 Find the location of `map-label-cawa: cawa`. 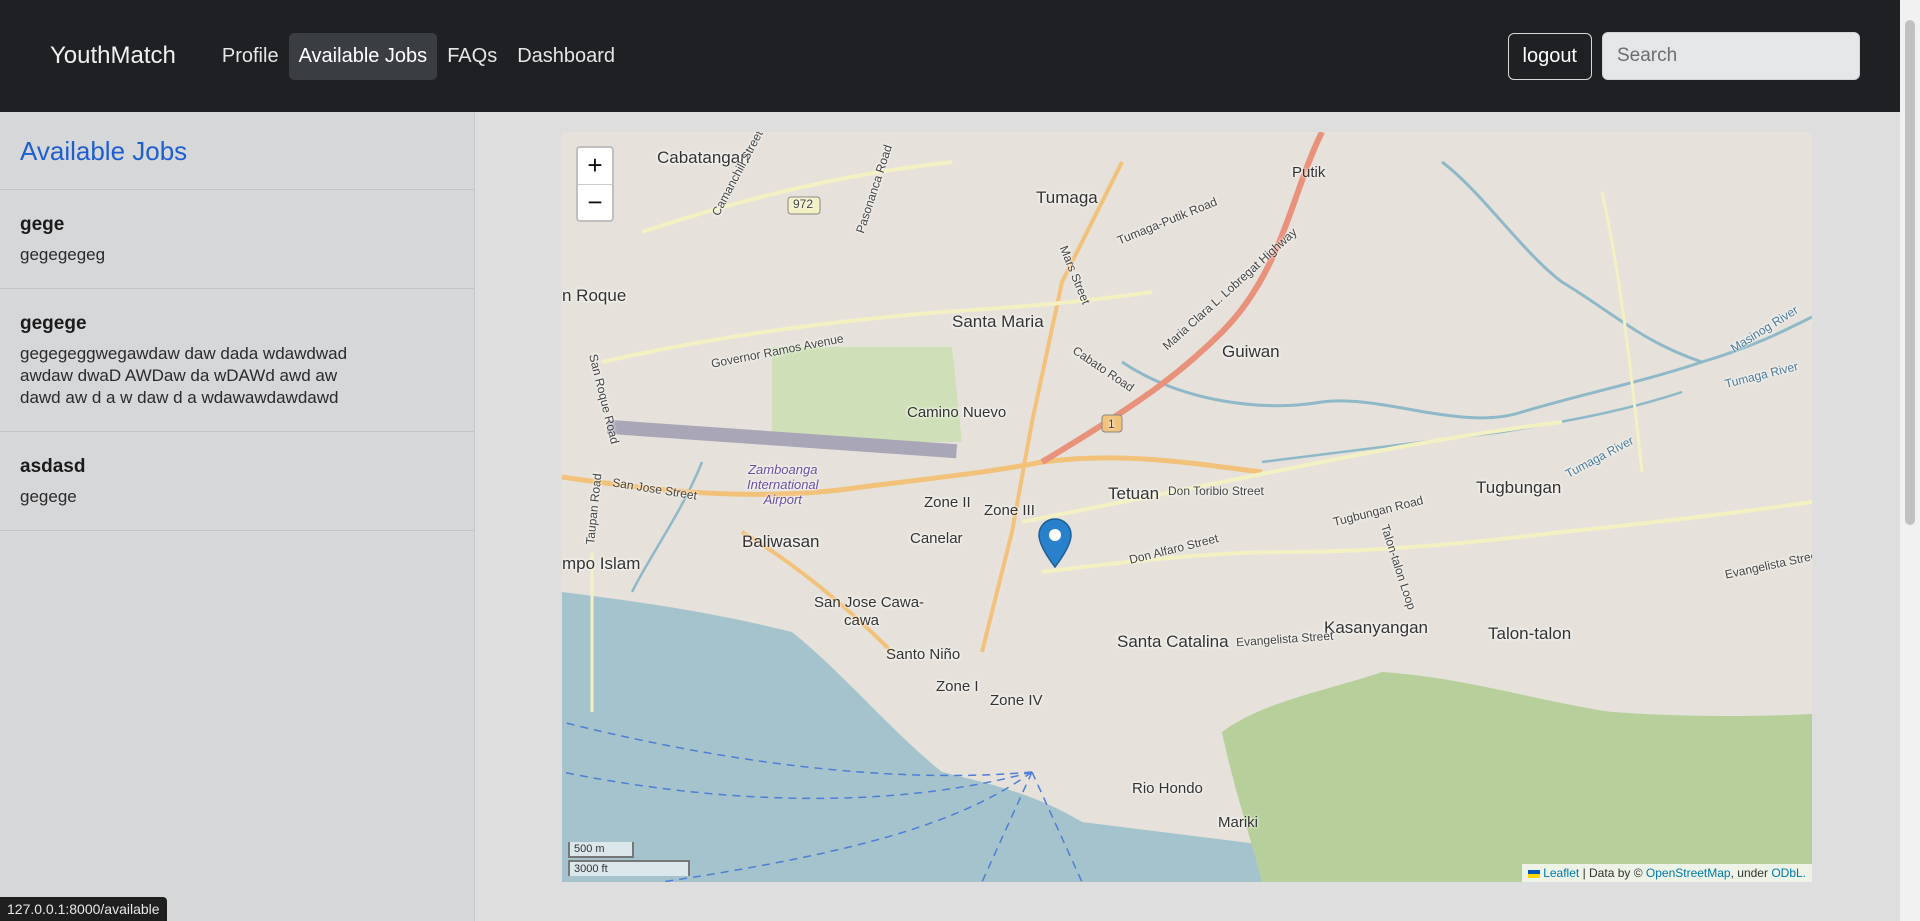

map-label-cawa: cawa is located at coordinates (862, 620).